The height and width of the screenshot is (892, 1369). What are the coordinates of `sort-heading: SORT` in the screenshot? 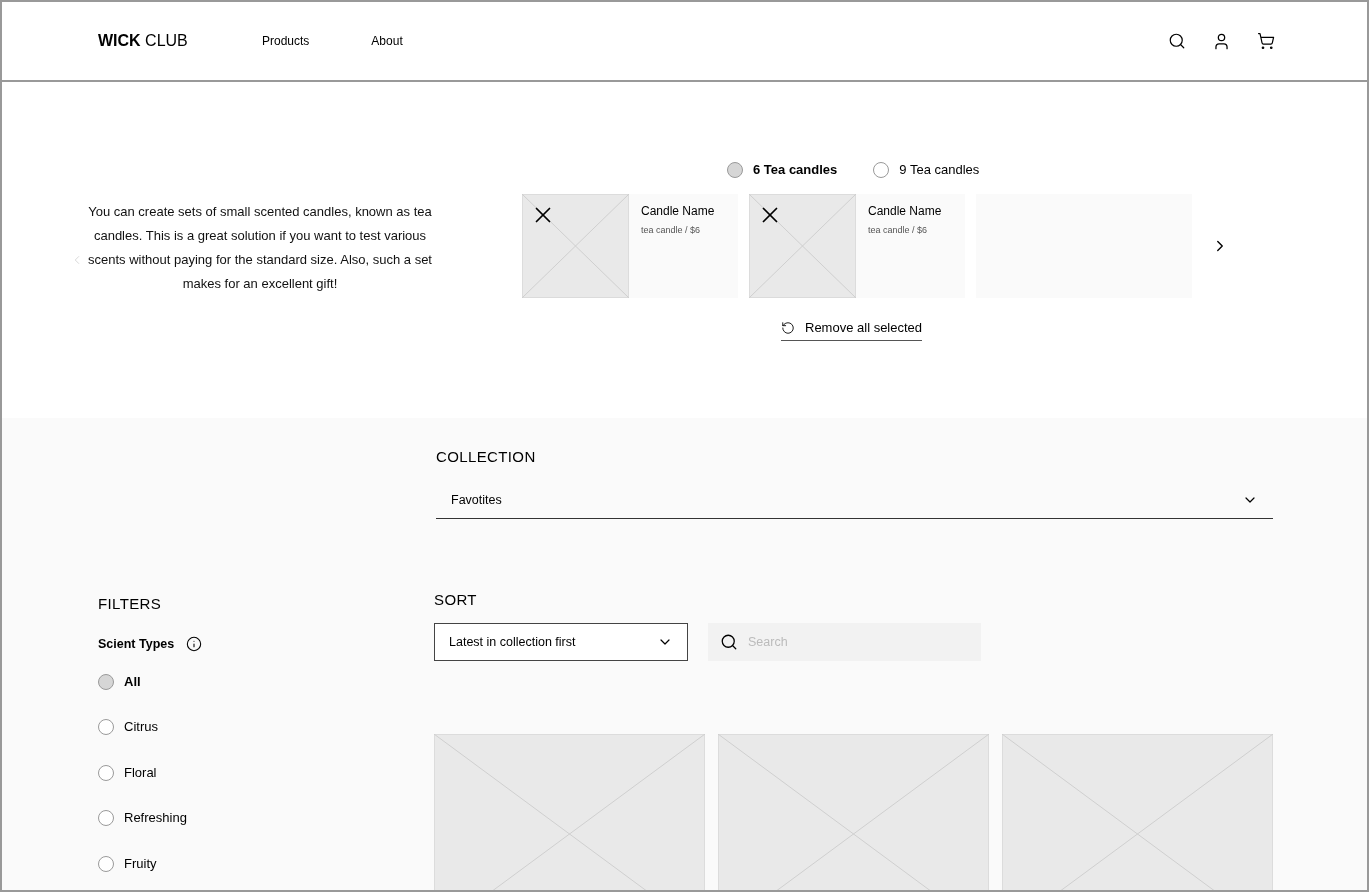 It's located at (456, 599).